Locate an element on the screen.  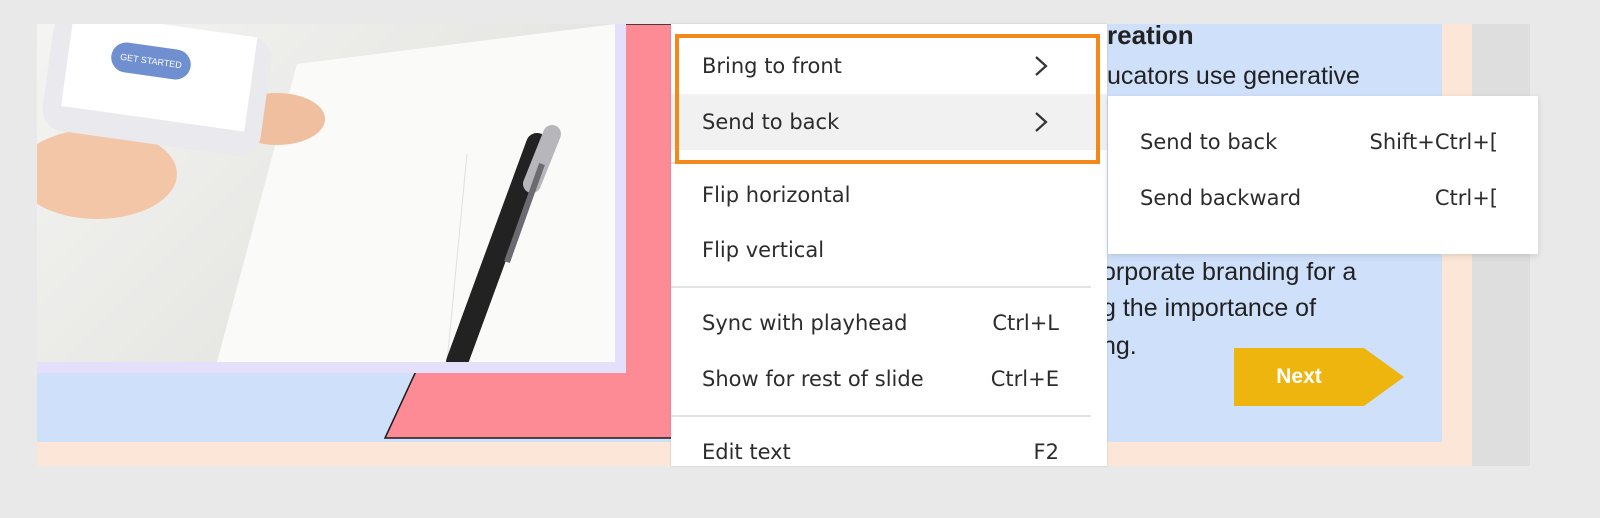
submenu-item-send-backward: Send backward Ctrl+[ is located at coordinates (1323, 198).